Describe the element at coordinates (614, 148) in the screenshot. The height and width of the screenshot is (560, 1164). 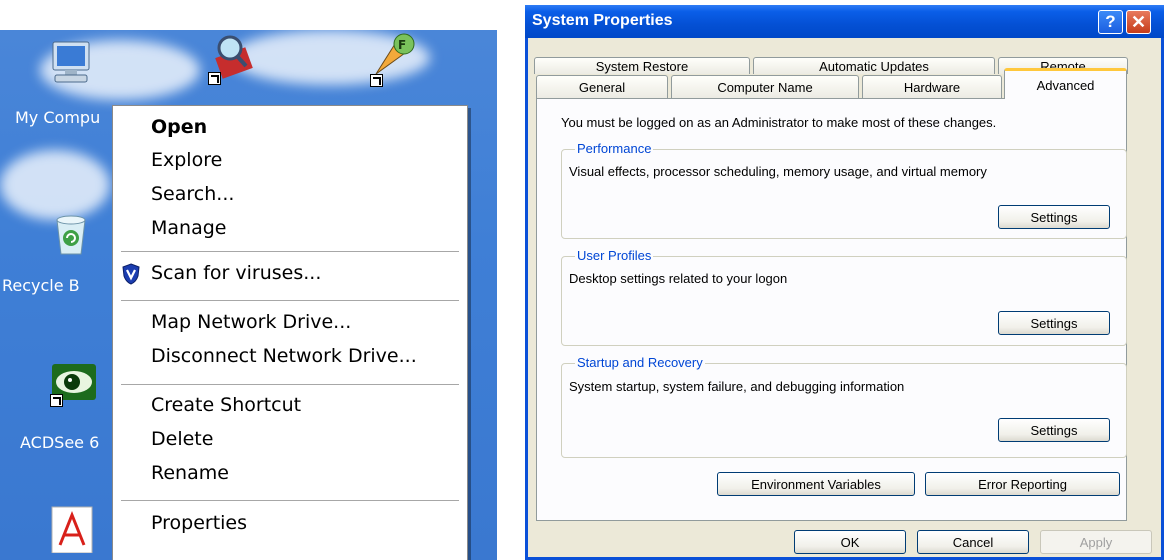
I see `performance-group-title: Performance` at that location.